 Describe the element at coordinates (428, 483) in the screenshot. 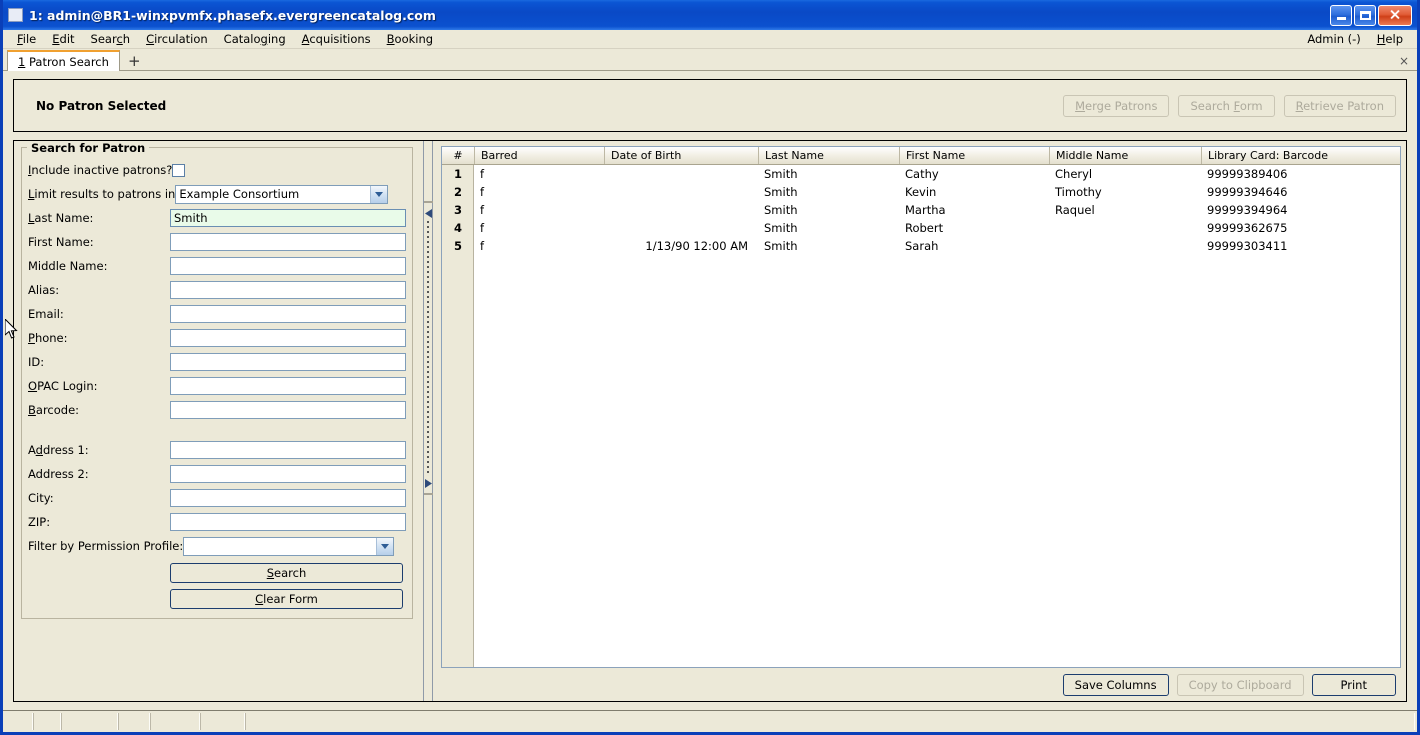

I see `collapse-right-icon` at that location.